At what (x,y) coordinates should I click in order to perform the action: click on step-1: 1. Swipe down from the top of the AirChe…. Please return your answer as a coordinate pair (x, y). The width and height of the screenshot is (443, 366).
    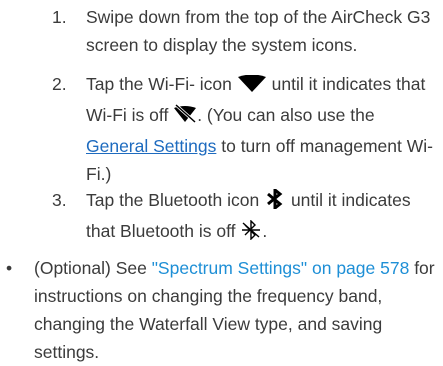
    Looking at the image, I should click on (246, 31).